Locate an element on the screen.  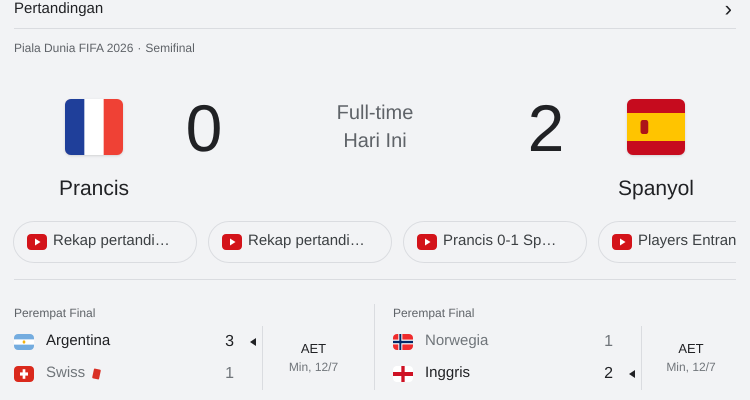
chevron-icon: › is located at coordinates (728, 10).